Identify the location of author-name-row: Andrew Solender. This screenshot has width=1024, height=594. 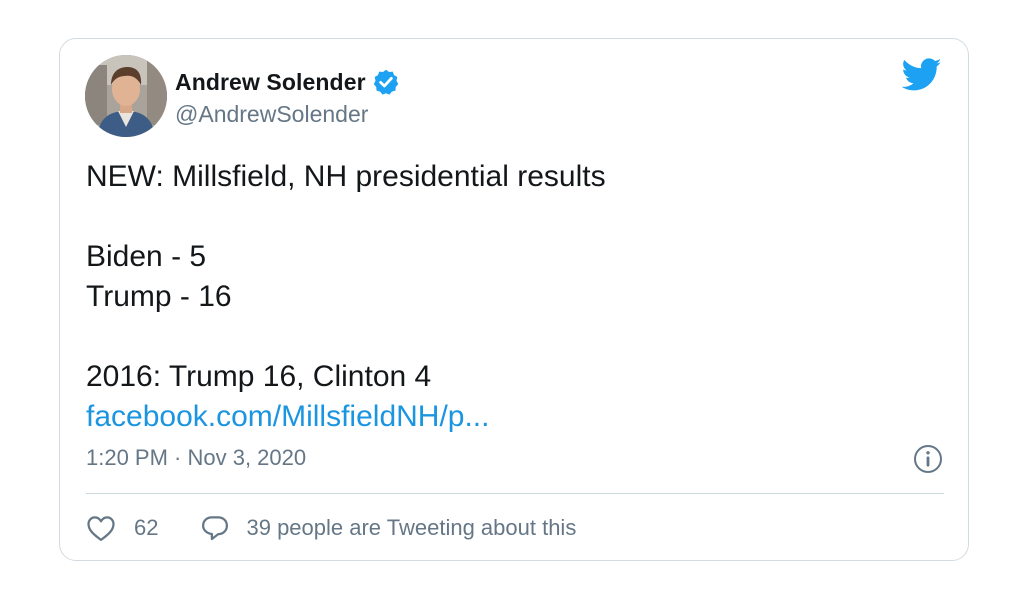
(287, 82).